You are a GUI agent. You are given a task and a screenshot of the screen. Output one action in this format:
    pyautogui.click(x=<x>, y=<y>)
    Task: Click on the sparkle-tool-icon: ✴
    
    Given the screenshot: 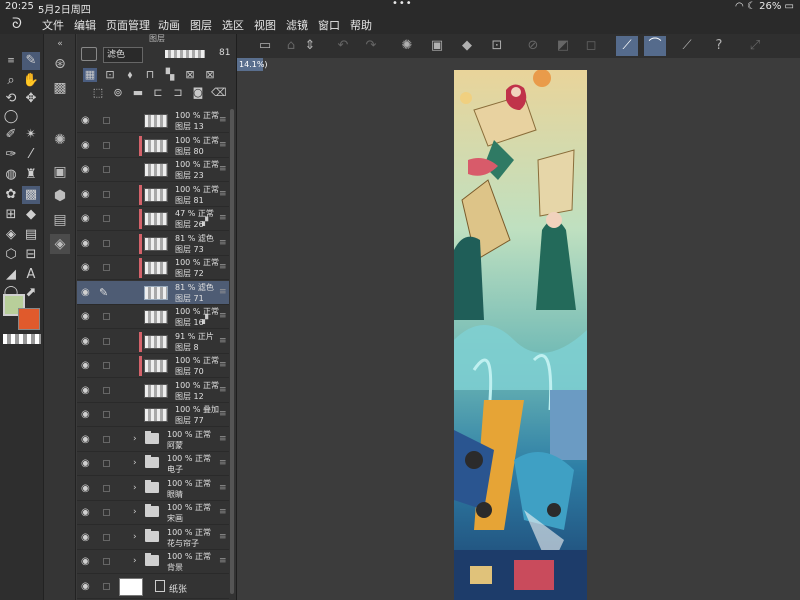 What is the action you would take?
    pyautogui.click(x=31, y=135)
    